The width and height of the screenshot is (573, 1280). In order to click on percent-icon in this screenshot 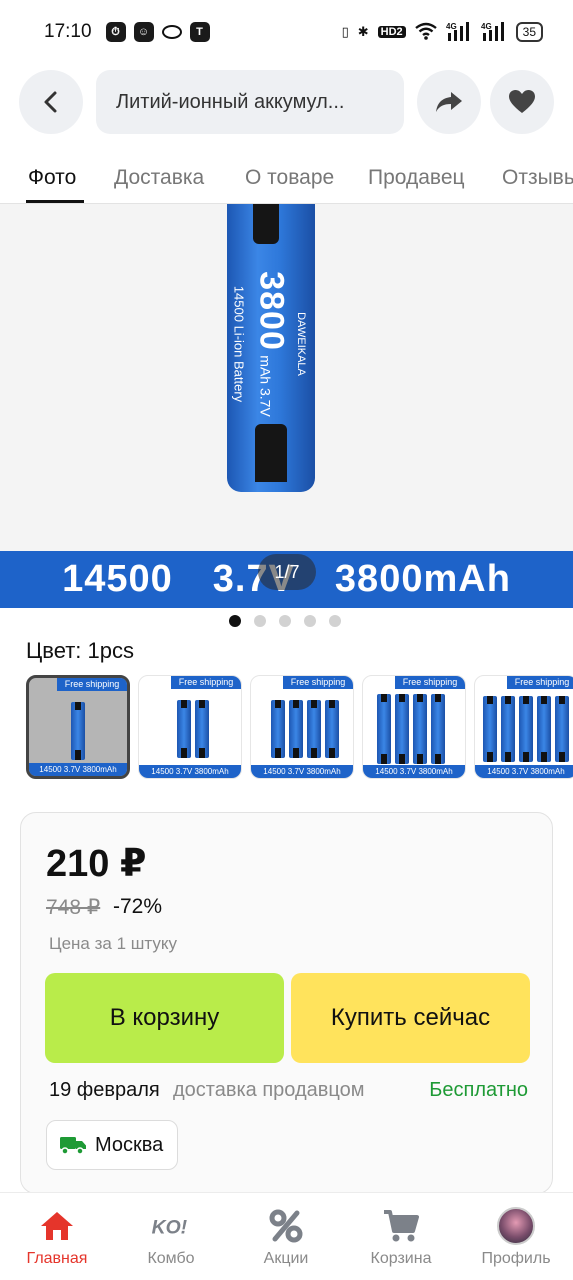, I will do `click(286, 1226)`.